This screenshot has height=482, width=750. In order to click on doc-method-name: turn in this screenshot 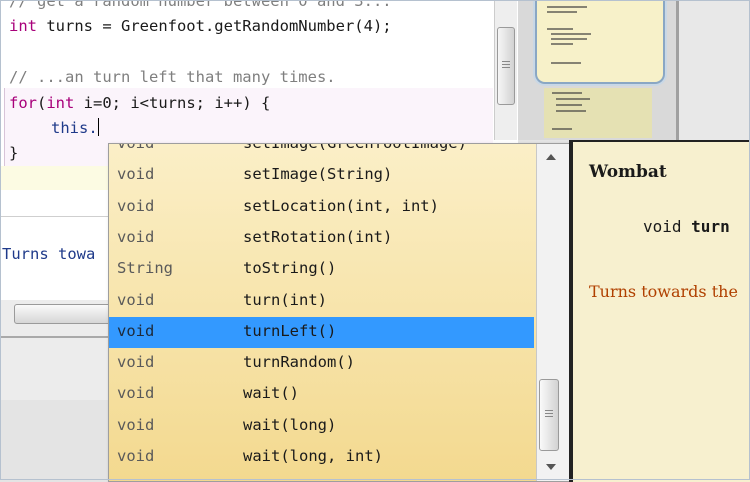, I will do `click(710, 226)`.